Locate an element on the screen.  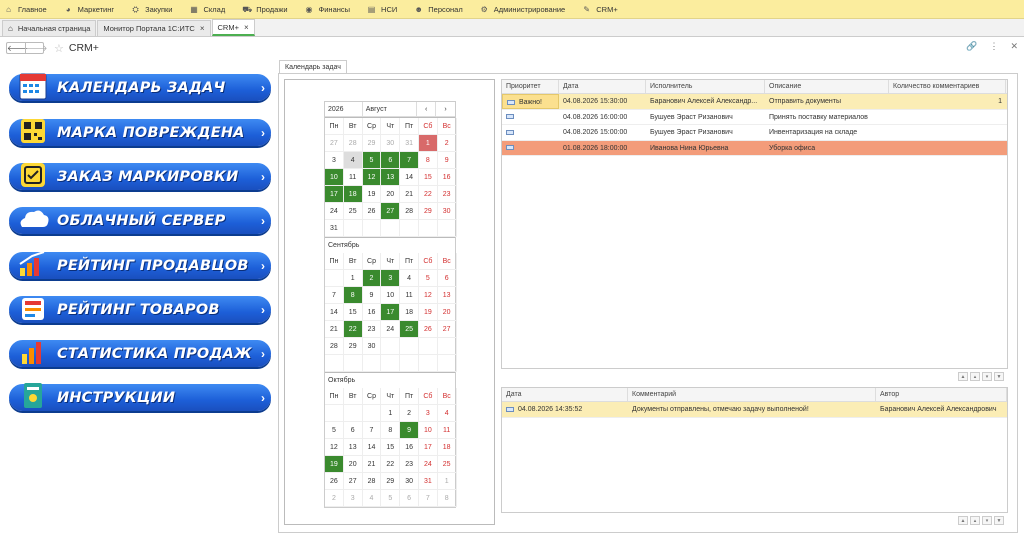
calendar-day: 31 is located at coordinates (428, 481).